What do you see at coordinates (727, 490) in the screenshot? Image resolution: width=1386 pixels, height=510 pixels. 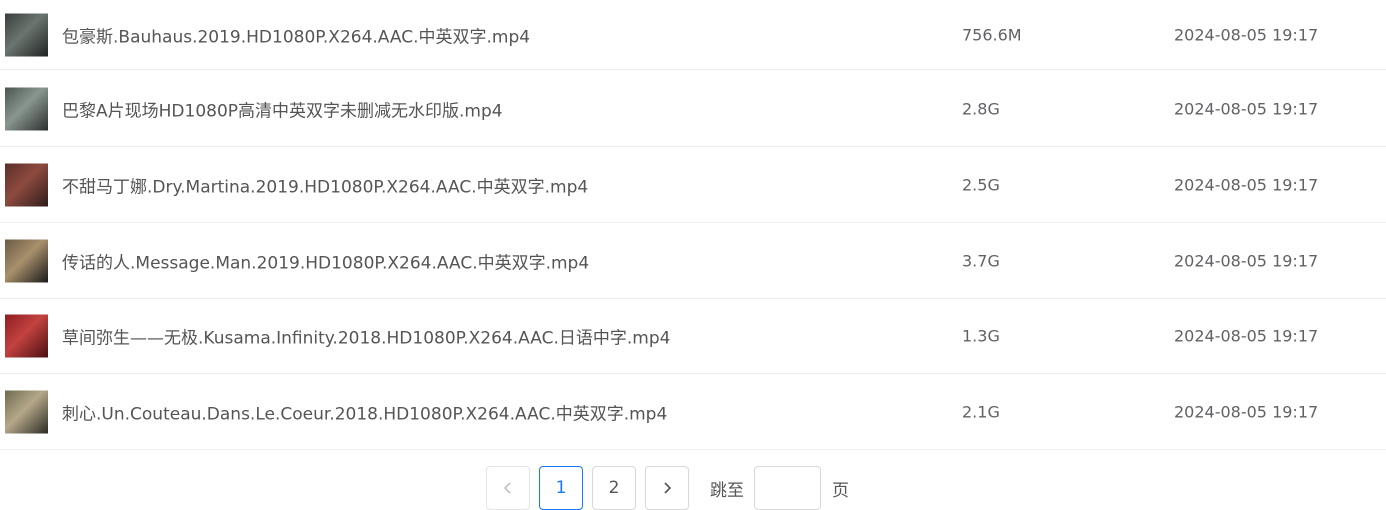 I see `jump-to-label: 跳至` at bounding box center [727, 490].